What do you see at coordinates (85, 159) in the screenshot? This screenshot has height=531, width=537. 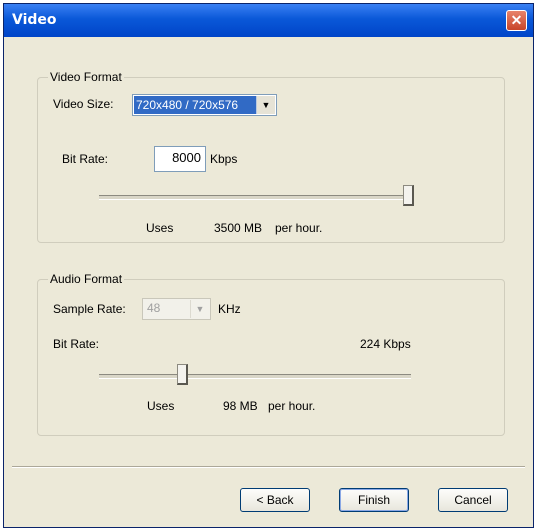 I see `video-bit-rate-label: Bit Rate:` at bounding box center [85, 159].